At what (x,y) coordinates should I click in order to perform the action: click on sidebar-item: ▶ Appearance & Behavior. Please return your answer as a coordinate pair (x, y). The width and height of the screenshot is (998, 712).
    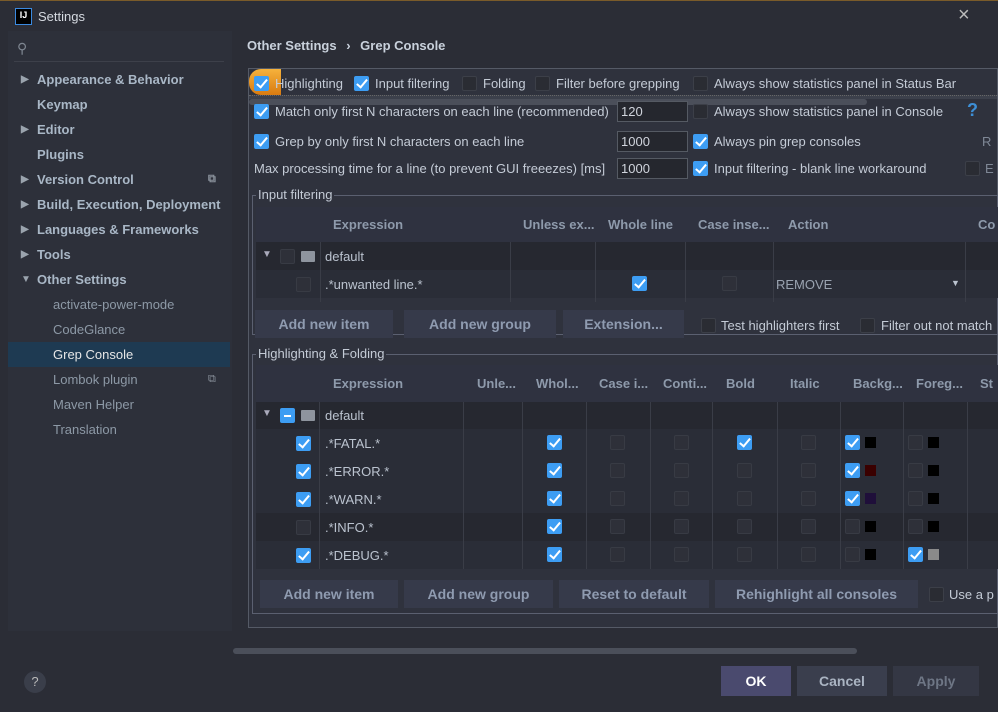
    Looking at the image, I should click on (119, 79).